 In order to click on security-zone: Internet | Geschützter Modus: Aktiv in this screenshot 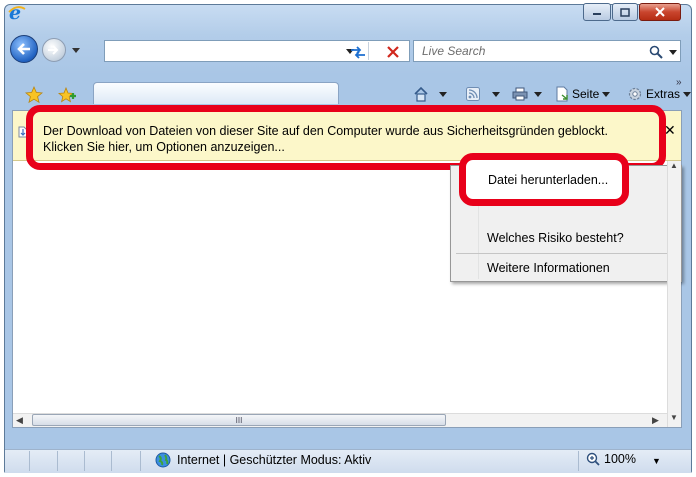, I will do `click(263, 460)`.